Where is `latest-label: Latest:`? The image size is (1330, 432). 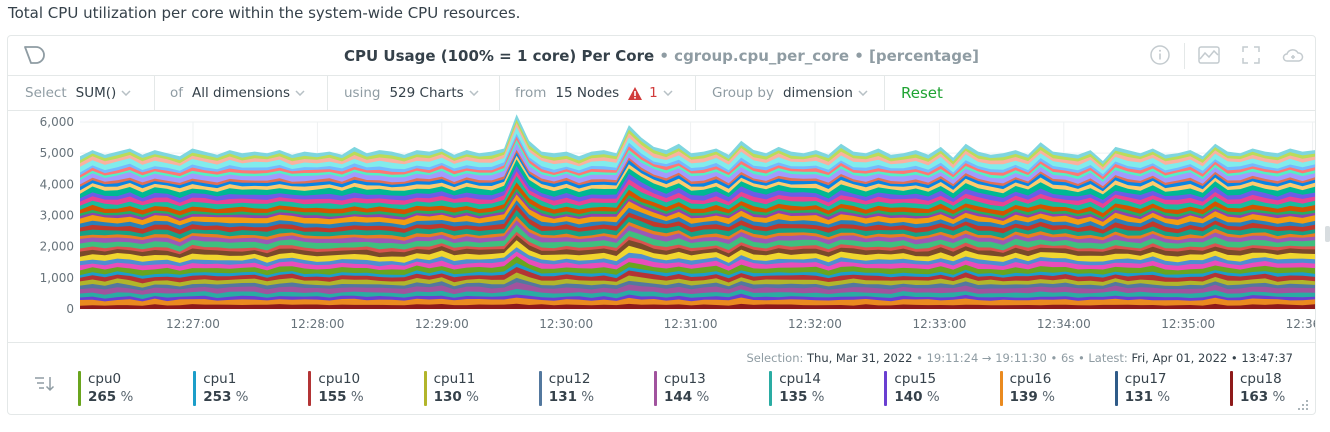
latest-label: Latest: is located at coordinates (1108, 358).